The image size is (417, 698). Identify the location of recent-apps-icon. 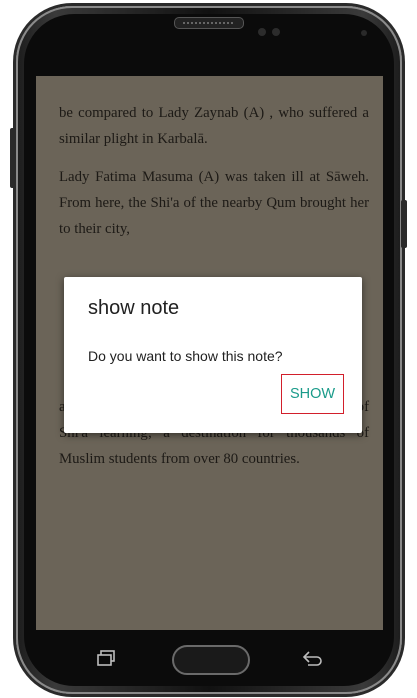
(106, 659).